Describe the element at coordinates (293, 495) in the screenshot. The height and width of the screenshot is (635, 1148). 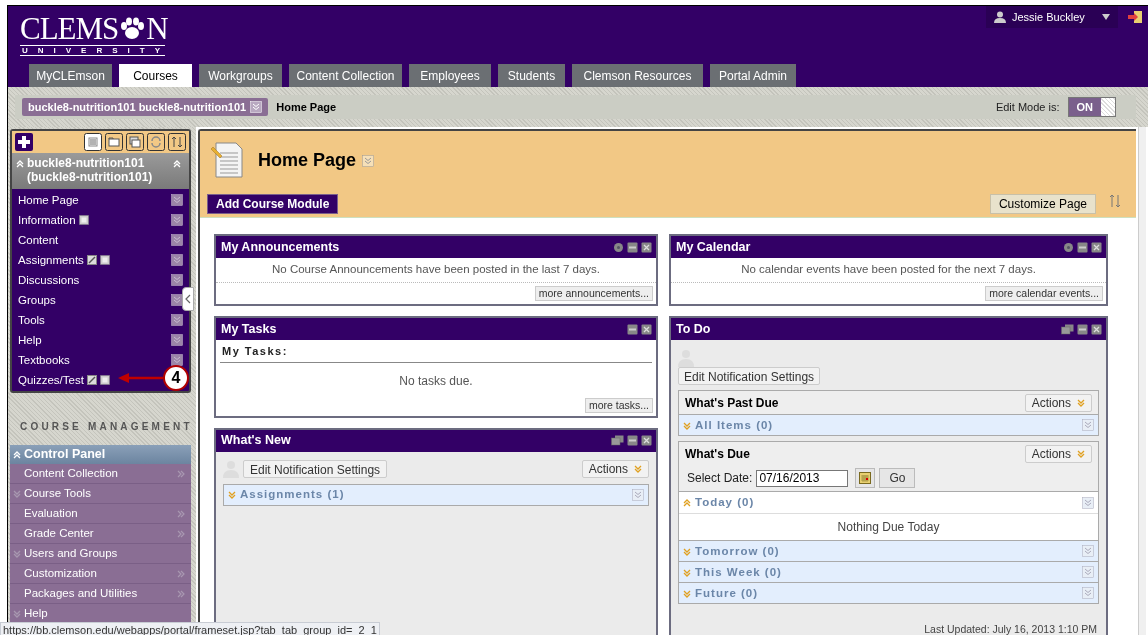
I see `section-label: Assignments (1)` at that location.